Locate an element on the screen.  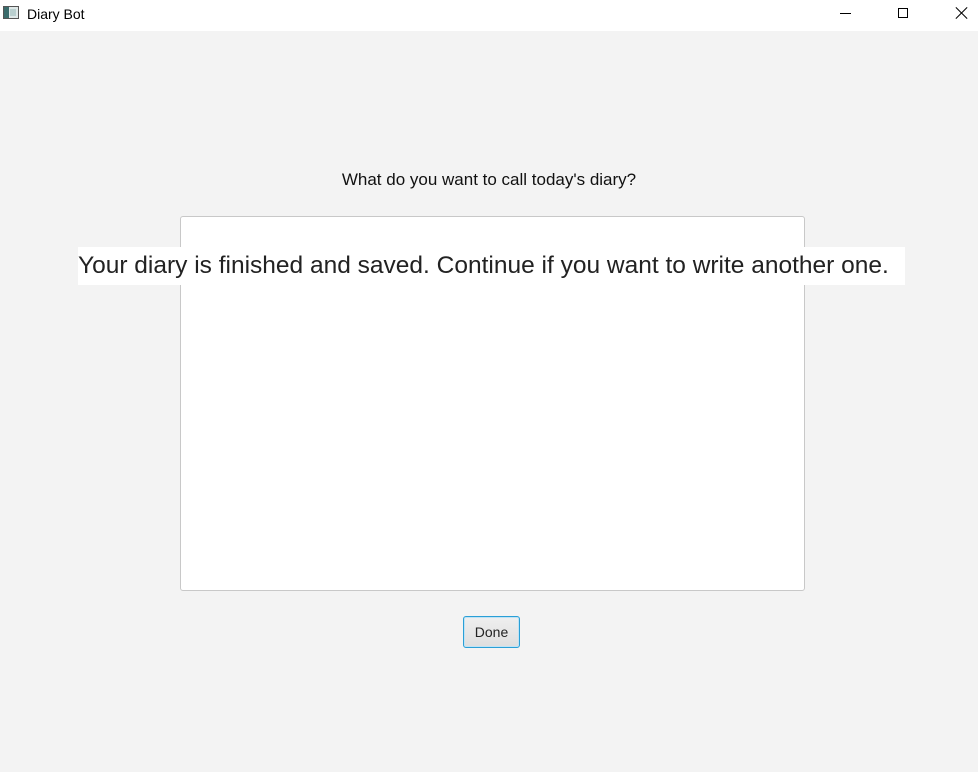
diary-title-prompt: What do you want to call today's diary? is located at coordinates (489, 179).